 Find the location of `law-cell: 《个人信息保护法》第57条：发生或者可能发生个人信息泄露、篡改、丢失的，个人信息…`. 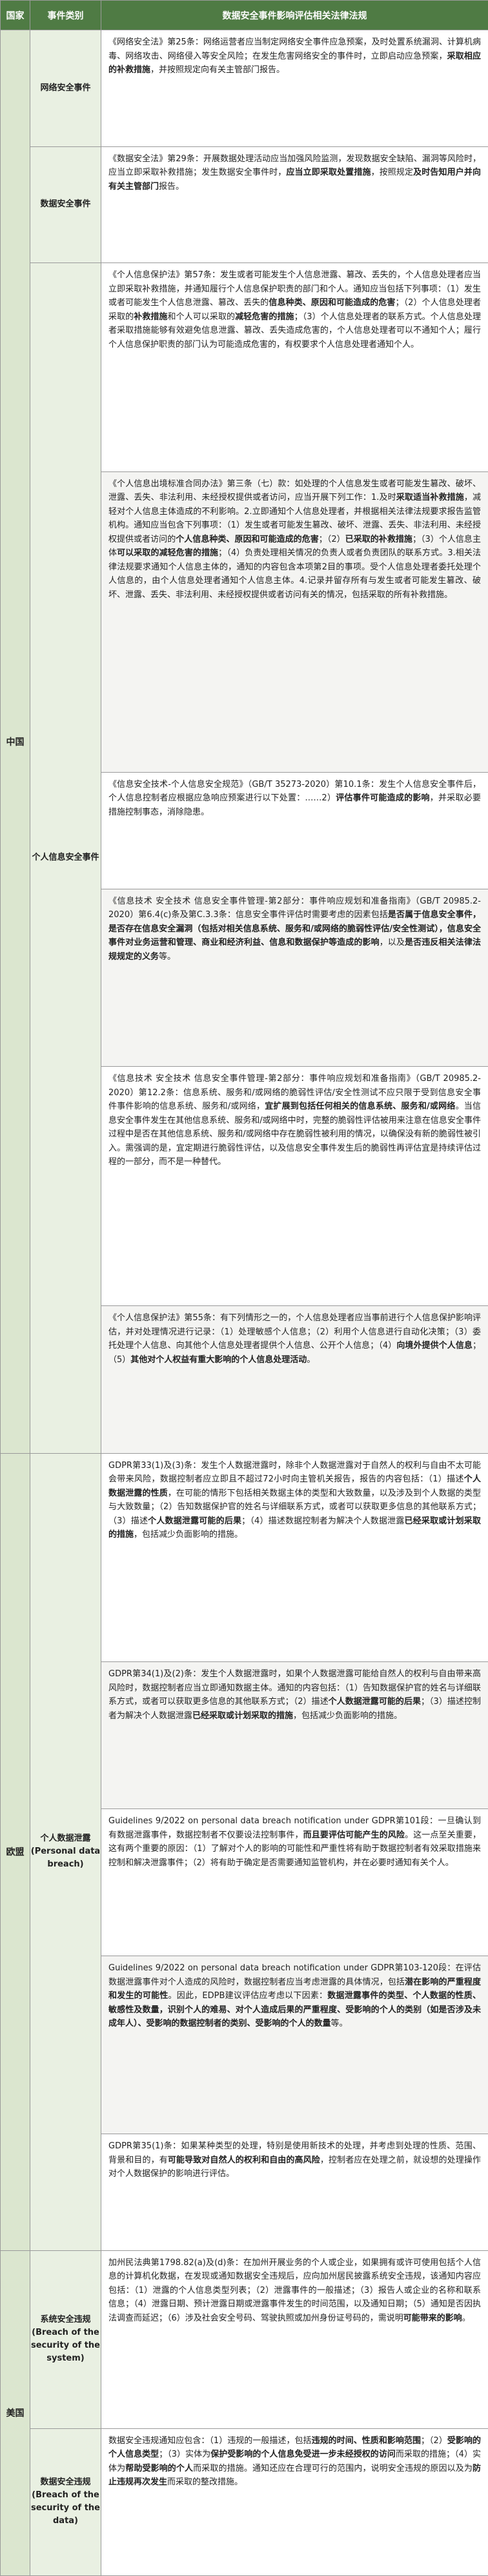

law-cell: 《个人信息保护法》第57条：发生或者可能发生个人信息泄露、篡改、丢失的，个人信息… is located at coordinates (294, 368).